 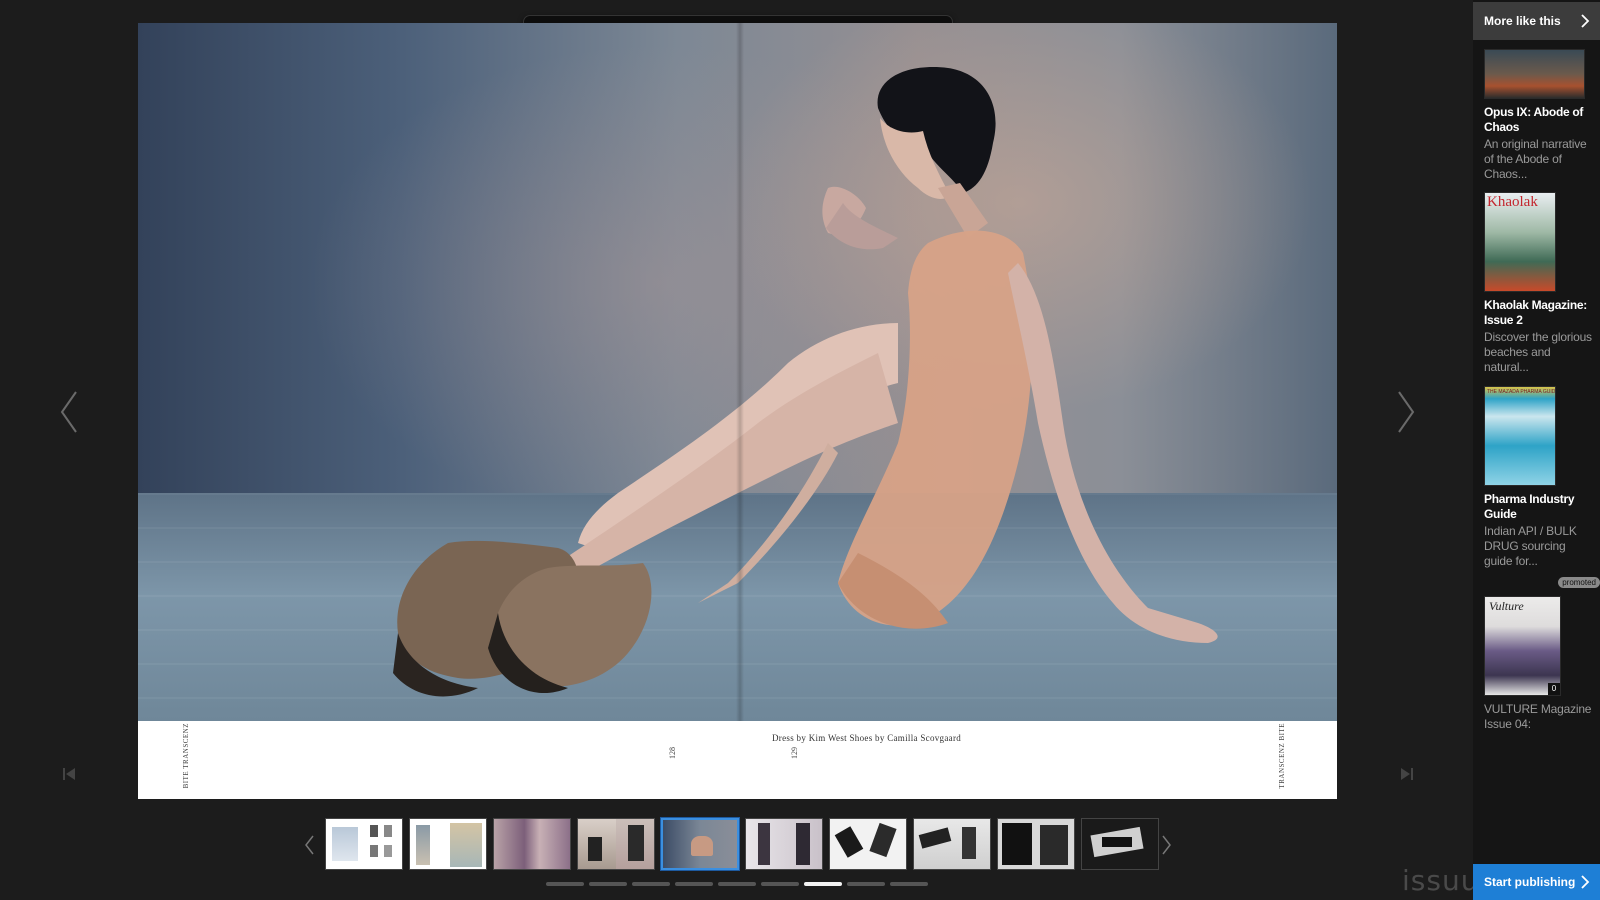 I want to click on more-like-this-header: More like this, so click(x=1536, y=21).